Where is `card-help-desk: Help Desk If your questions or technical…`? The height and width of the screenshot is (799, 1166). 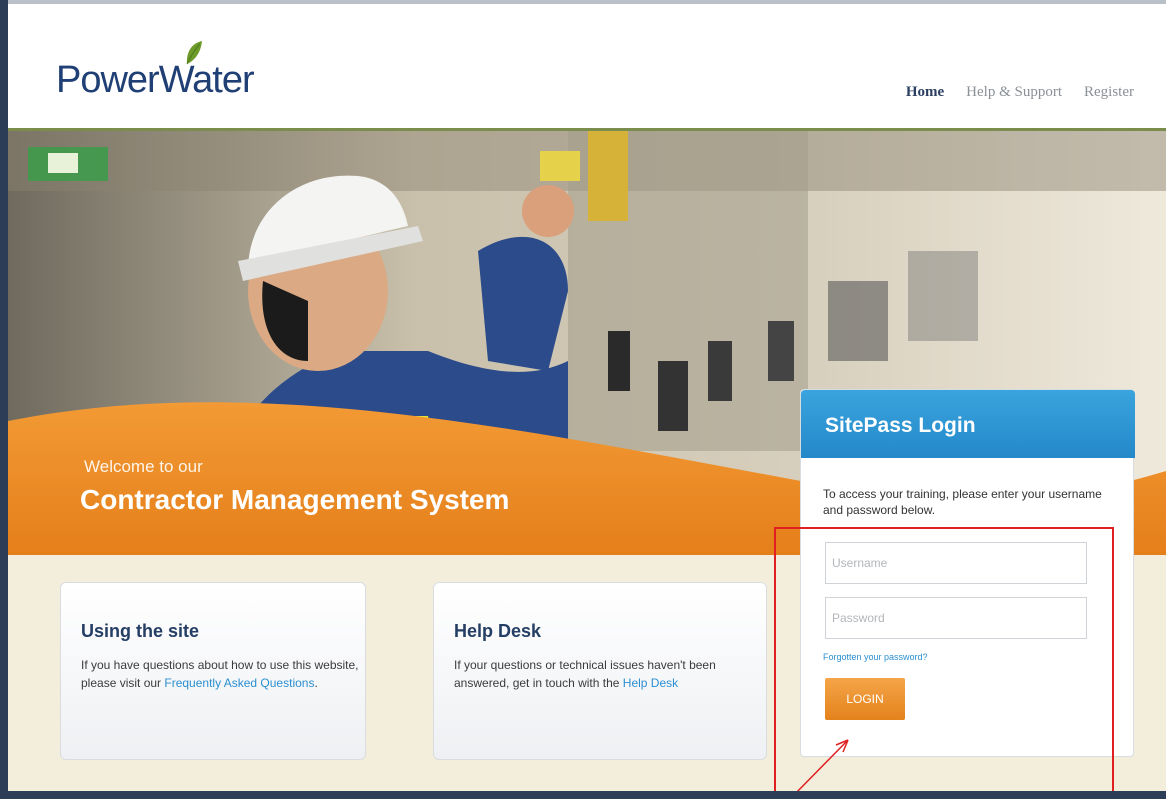 card-help-desk: Help Desk If your questions or technical… is located at coordinates (600, 671).